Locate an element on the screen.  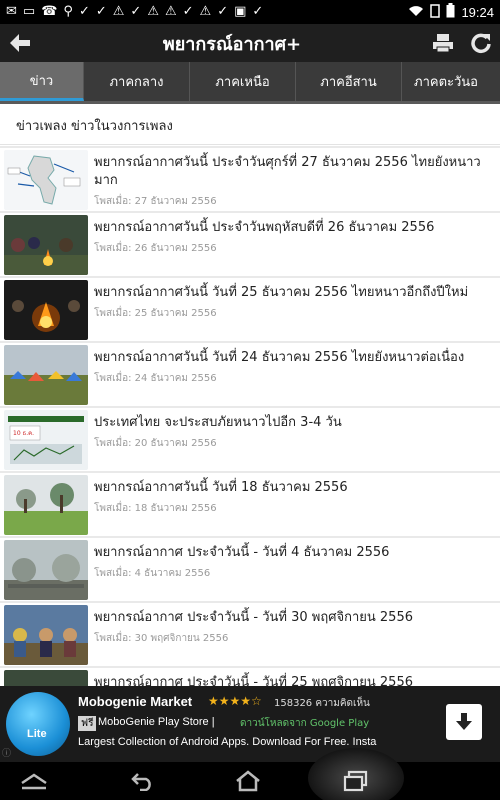
back-button is located at coordinates (20, 43).